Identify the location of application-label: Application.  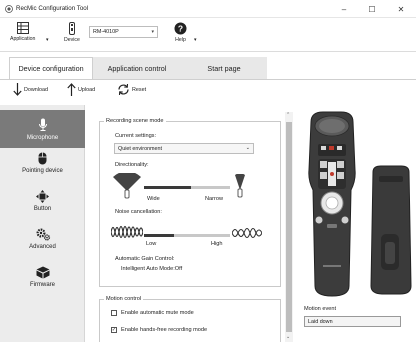
(23, 39).